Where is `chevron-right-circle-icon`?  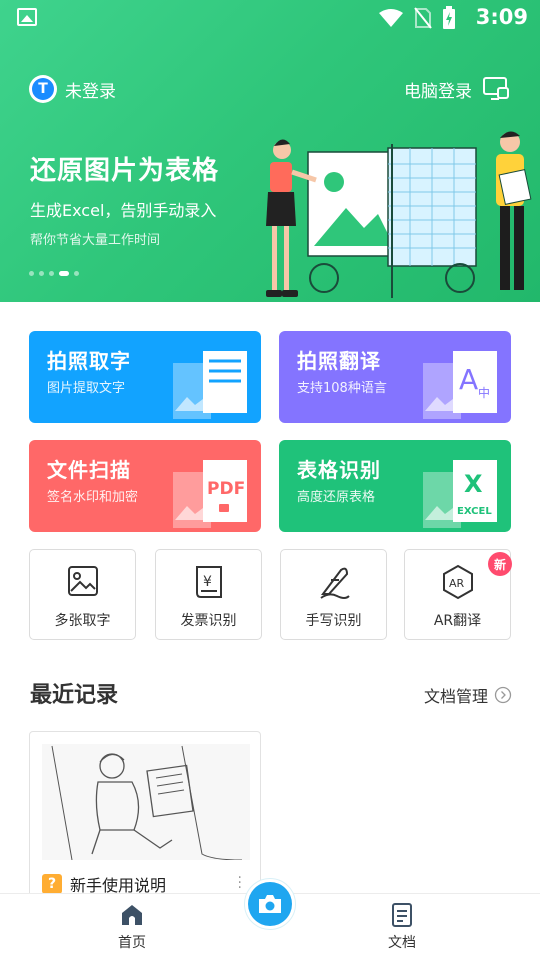
chevron-right-circle-icon is located at coordinates (503, 695).